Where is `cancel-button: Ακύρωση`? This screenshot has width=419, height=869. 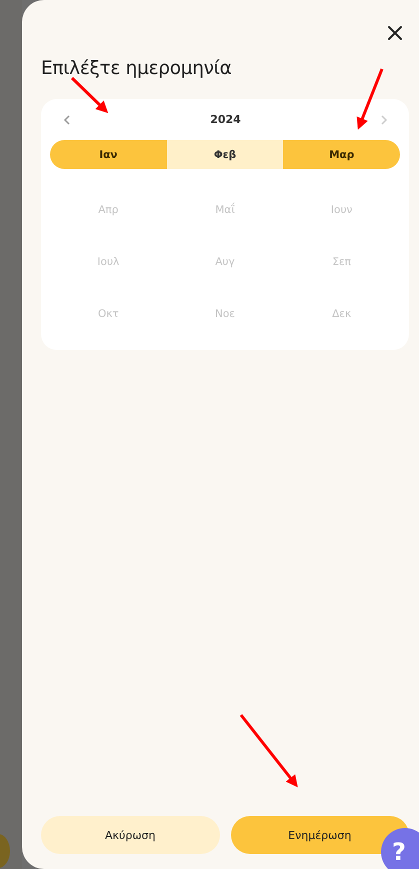 cancel-button: Ακύρωση is located at coordinates (130, 835).